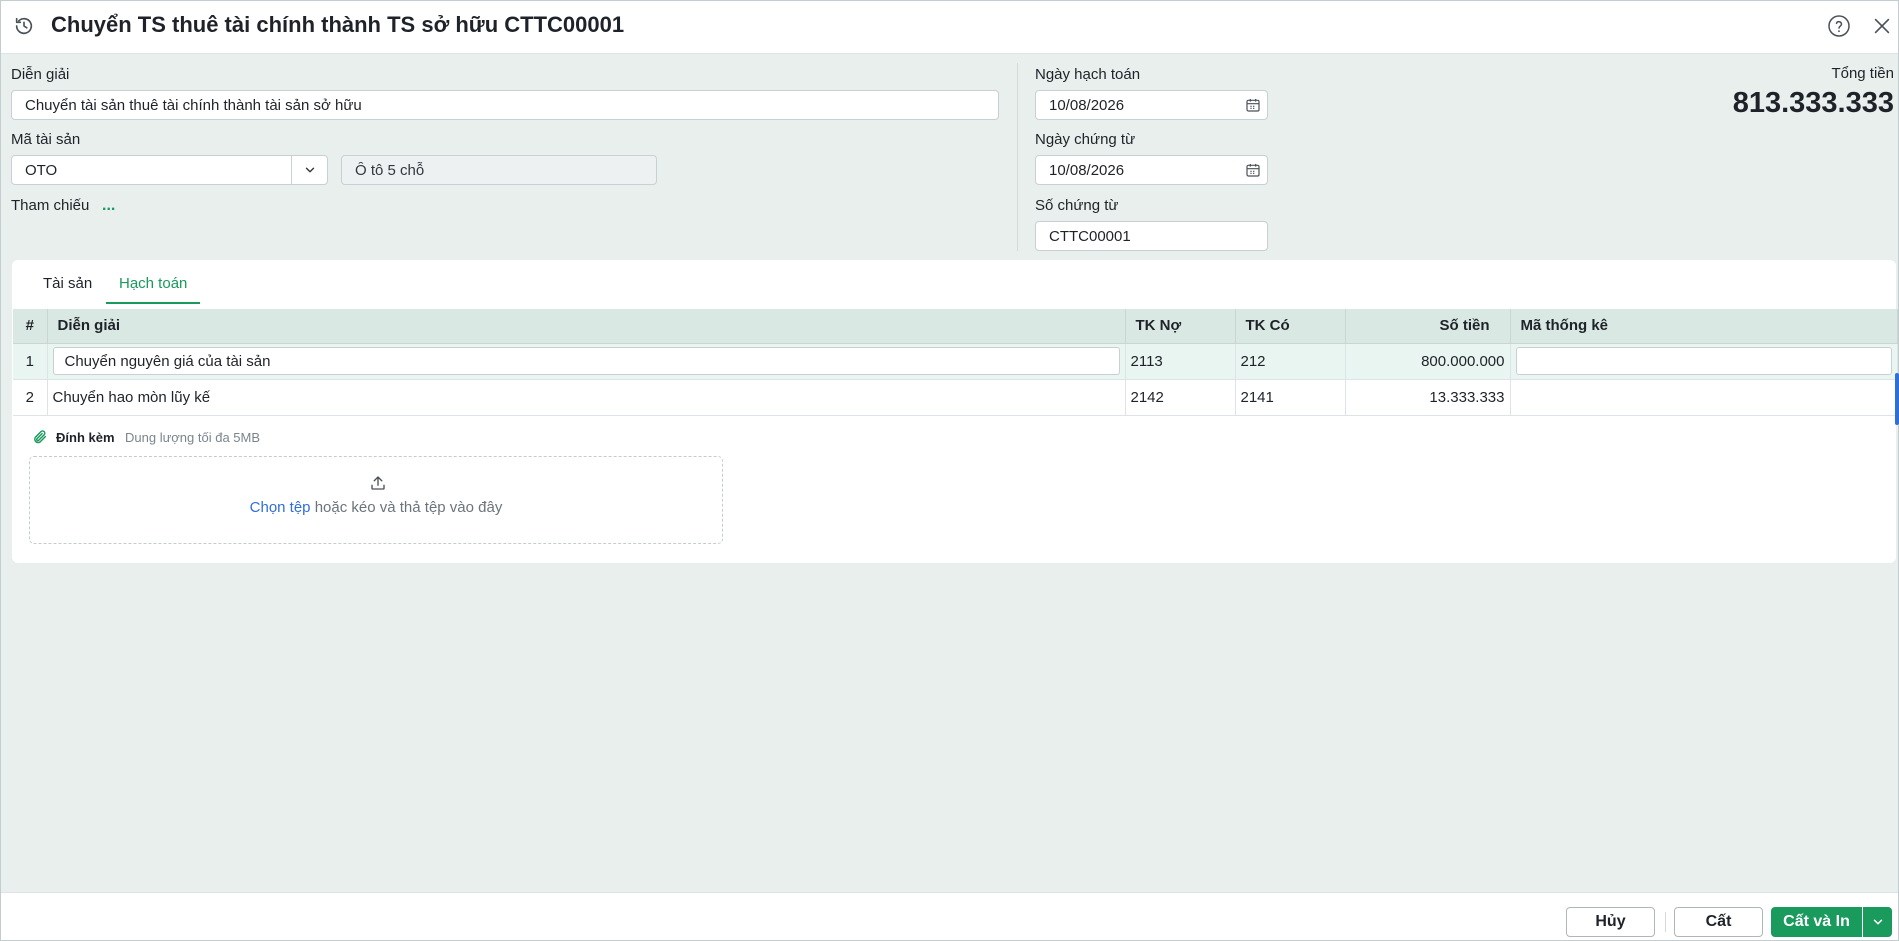 The width and height of the screenshot is (1899, 941). I want to click on asset-code-dropdown-button, so click(309, 170).